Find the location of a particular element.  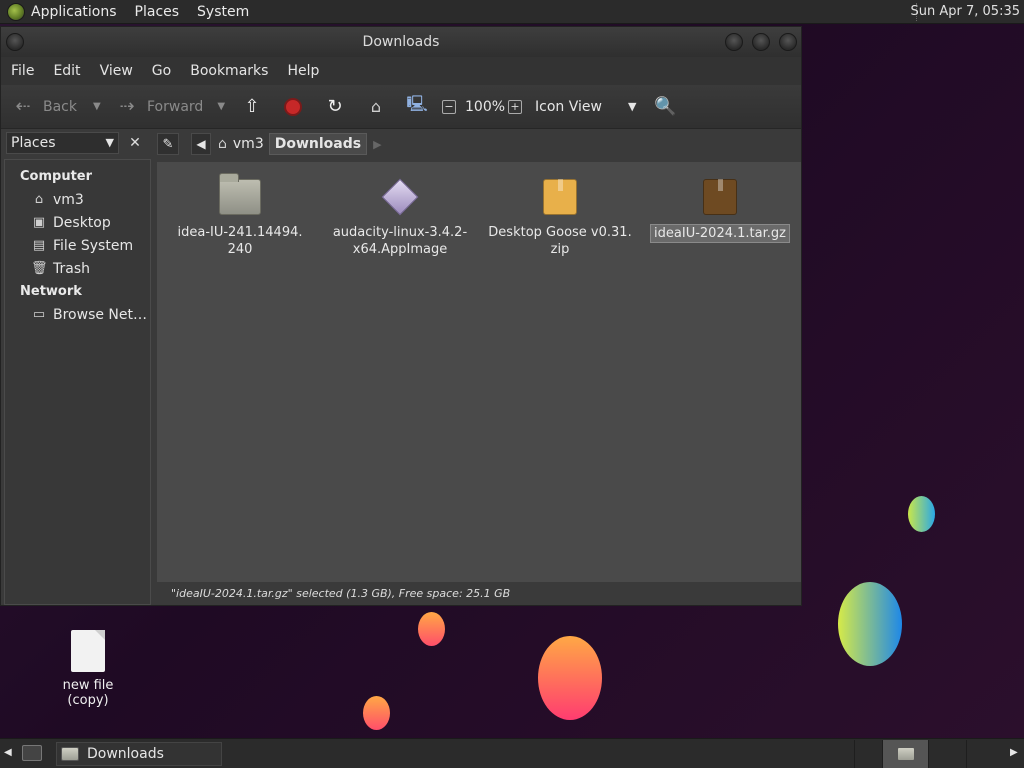

menu-file: File is located at coordinates (22, 71).